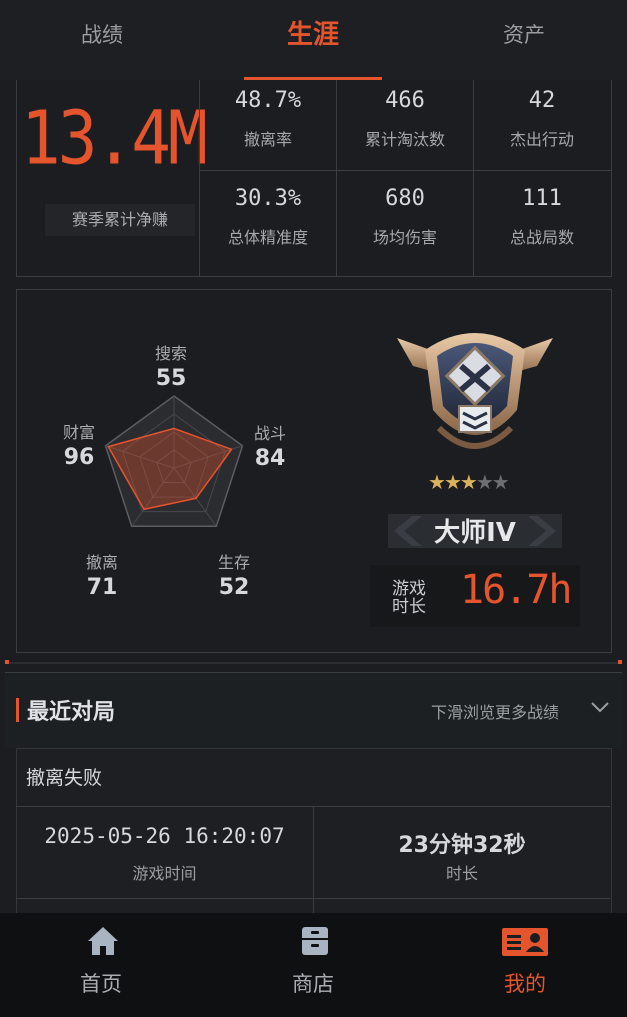 The height and width of the screenshot is (1017, 627). I want to click on ability-radar-chart, so click(174, 461).